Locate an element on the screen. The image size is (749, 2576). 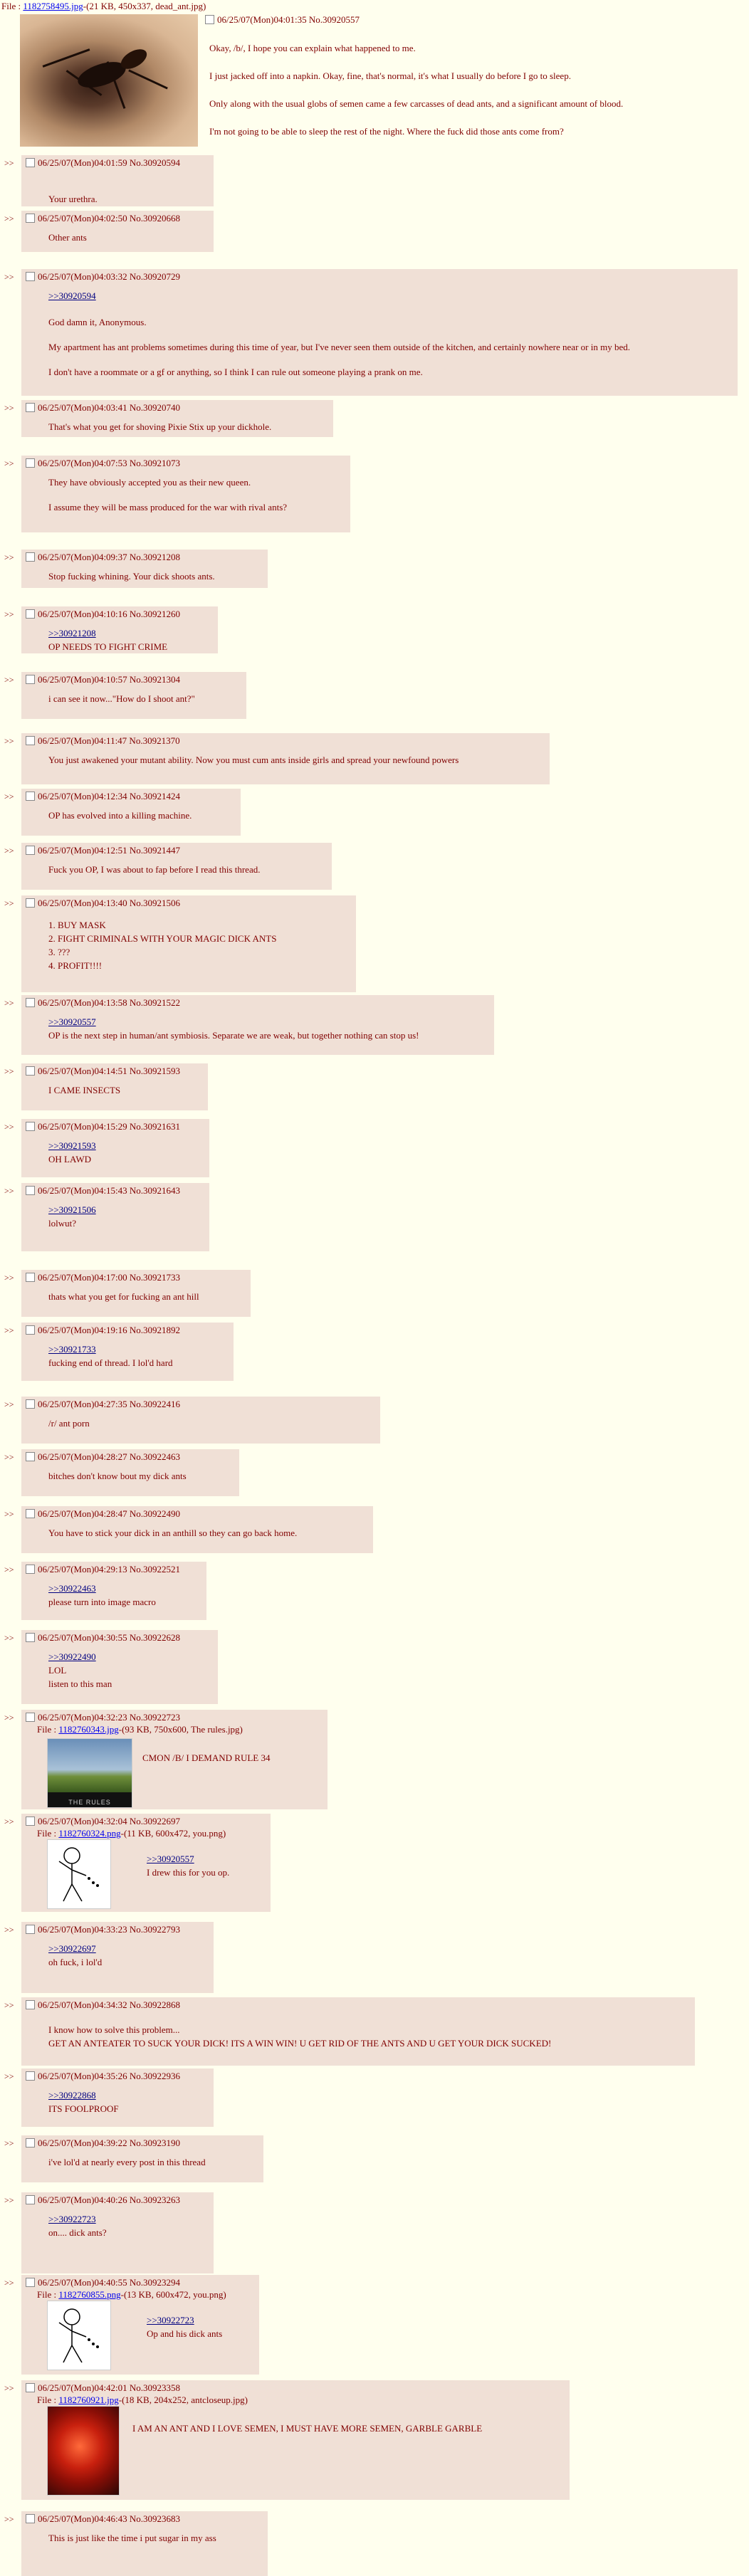
reply-message: >>30921208 OP NEEDS TO FIGHT CRIME is located at coordinates (107, 640).